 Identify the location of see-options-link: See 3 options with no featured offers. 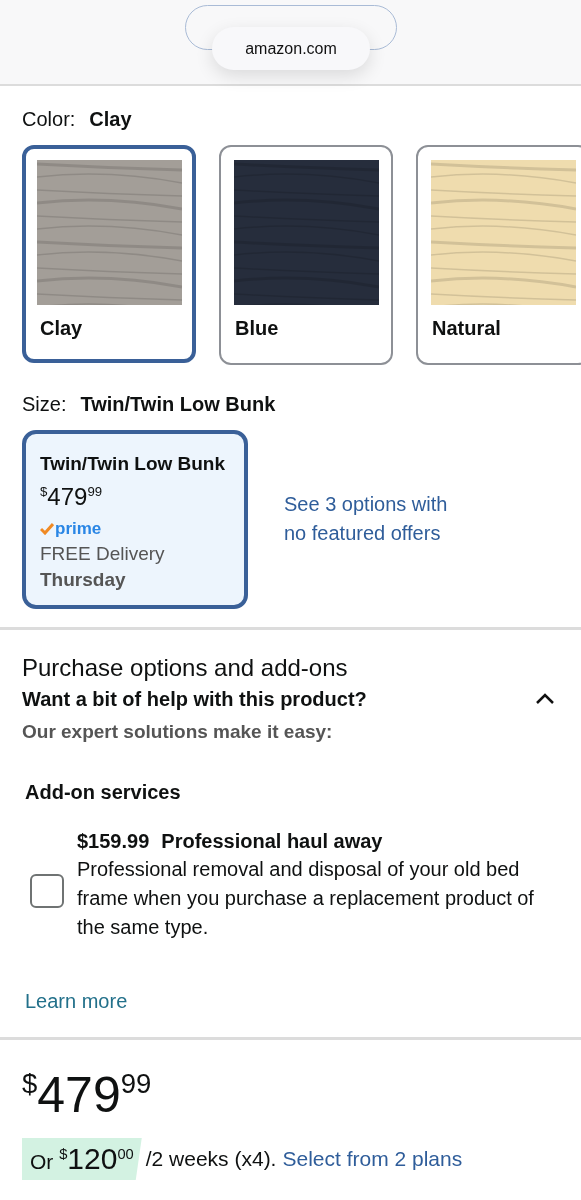
(379, 519).